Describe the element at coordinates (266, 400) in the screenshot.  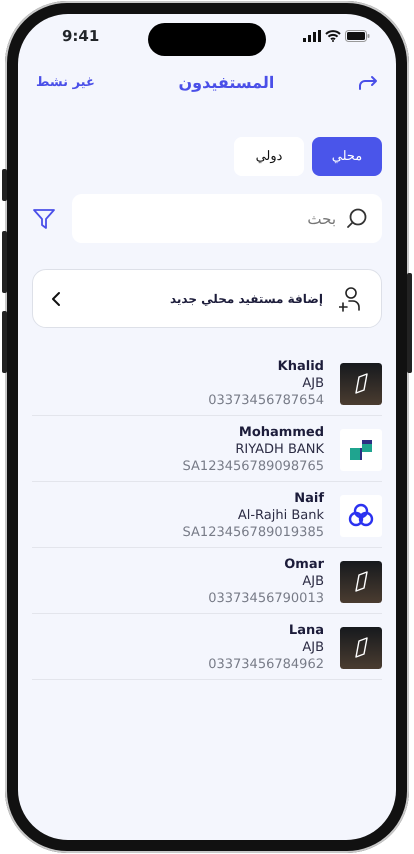
I see `account-number: 03373456787654` at that location.